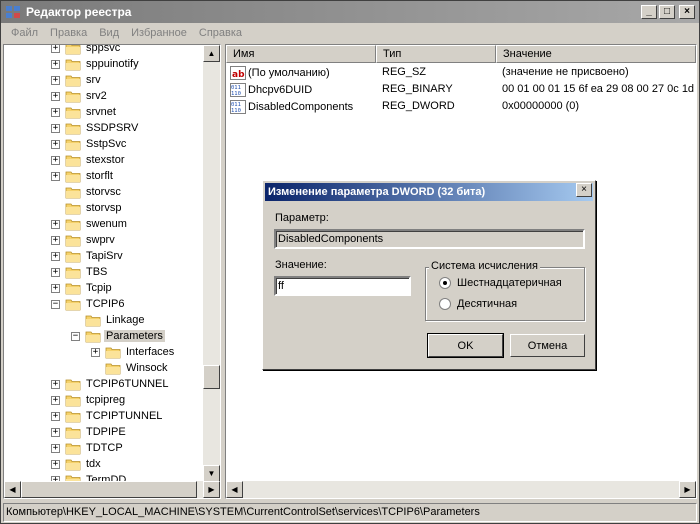 The height and width of the screenshot is (524, 700). Describe the element at coordinates (211, 53) in the screenshot. I see `scroll-up-icon: ▲` at that location.